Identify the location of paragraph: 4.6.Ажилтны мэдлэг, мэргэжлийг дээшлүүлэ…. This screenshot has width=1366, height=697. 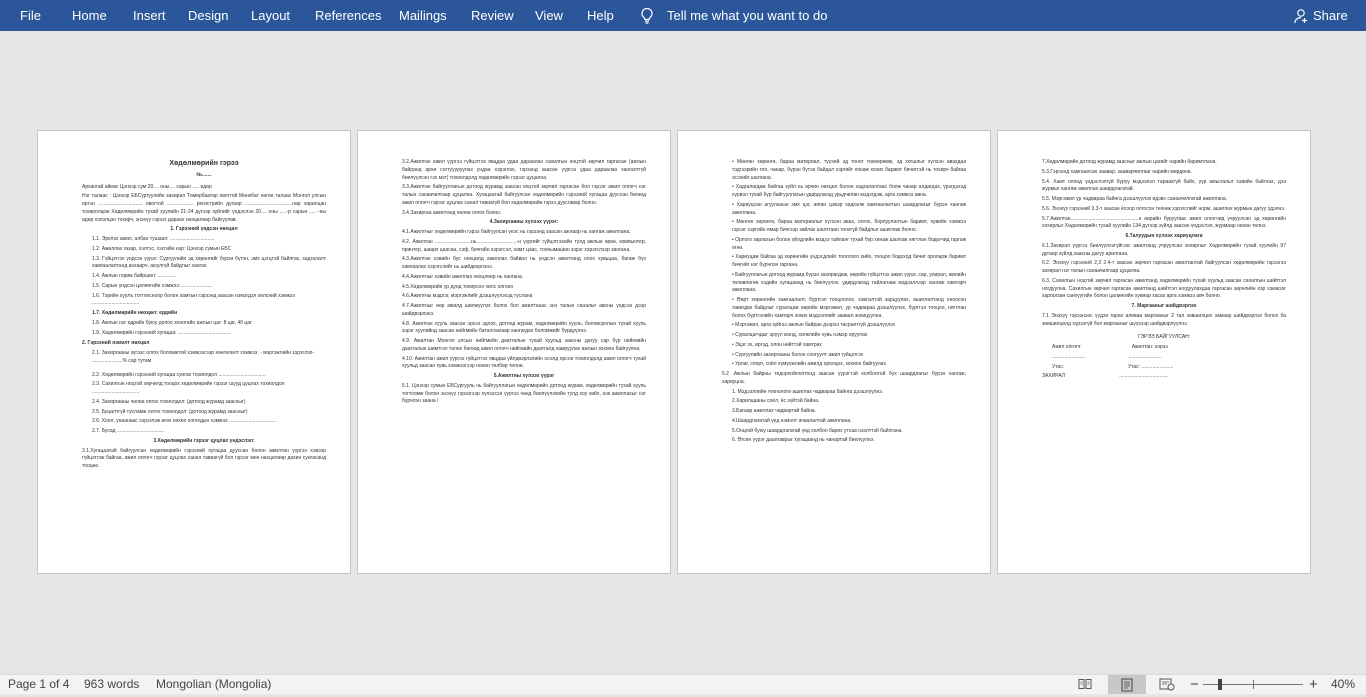
(467, 296).